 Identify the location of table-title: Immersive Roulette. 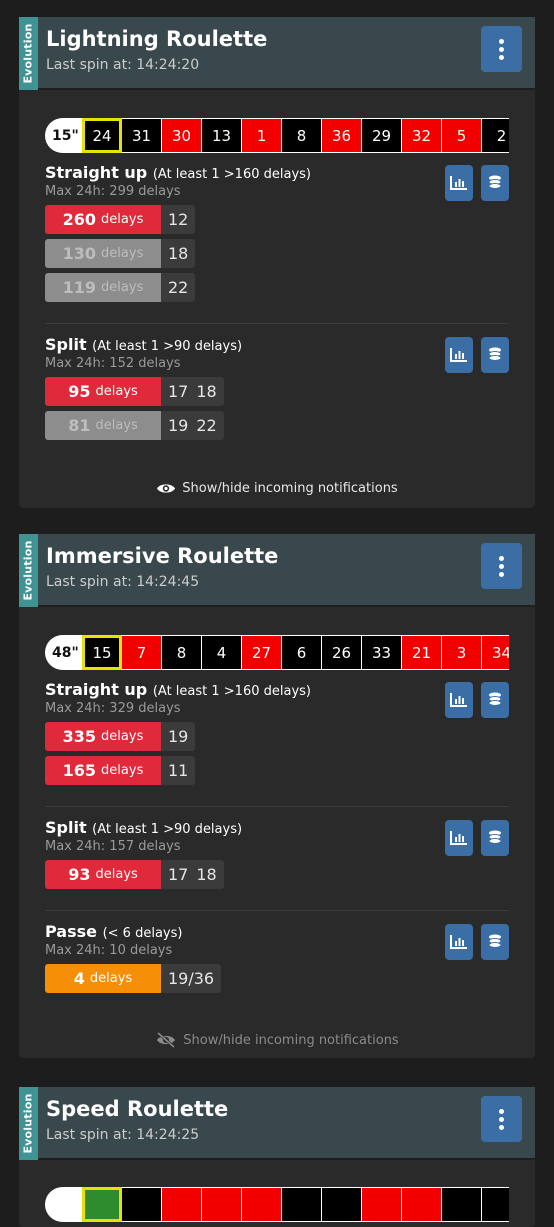
(162, 556).